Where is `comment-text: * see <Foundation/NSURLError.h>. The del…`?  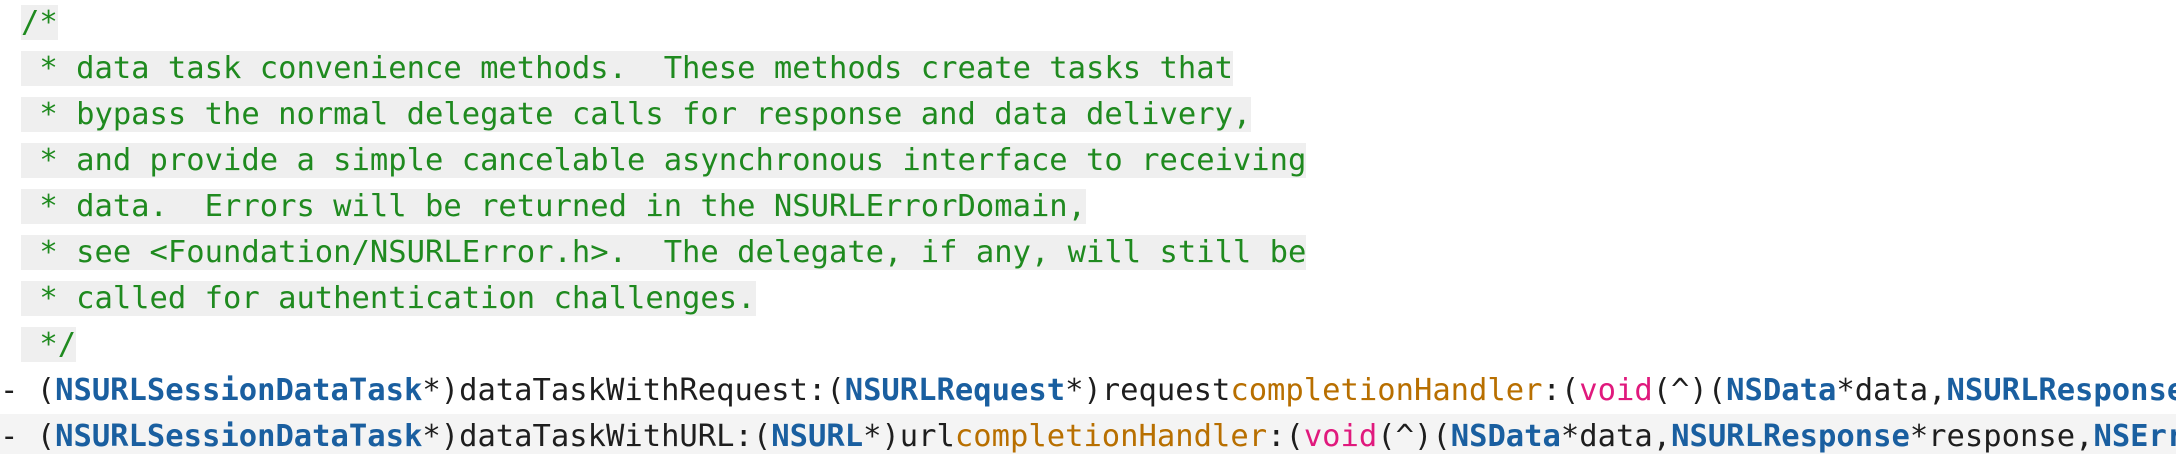
comment-text: * see <Foundation/NSURLError.h>. The del… is located at coordinates (664, 252).